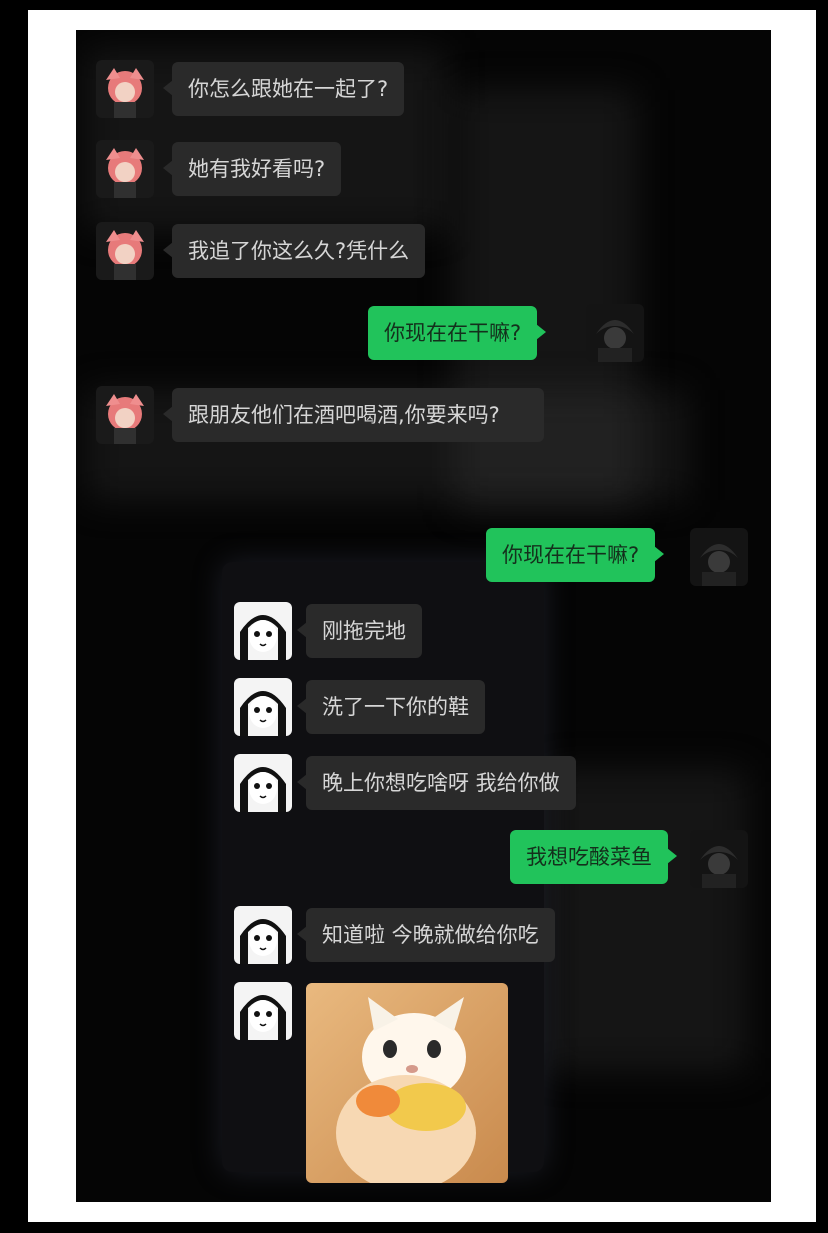 This screenshot has height=1233, width=828. Describe the element at coordinates (283, 89) in the screenshot. I see `message-bubble: 你怎么跟她在一起了?` at that location.